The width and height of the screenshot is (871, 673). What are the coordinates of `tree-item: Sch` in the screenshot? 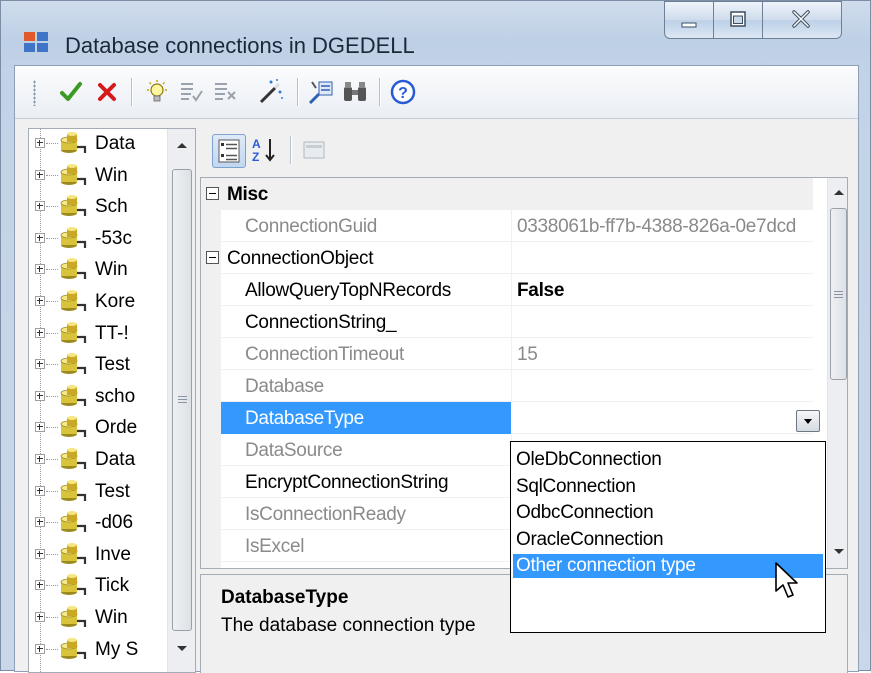 It's located at (104, 207).